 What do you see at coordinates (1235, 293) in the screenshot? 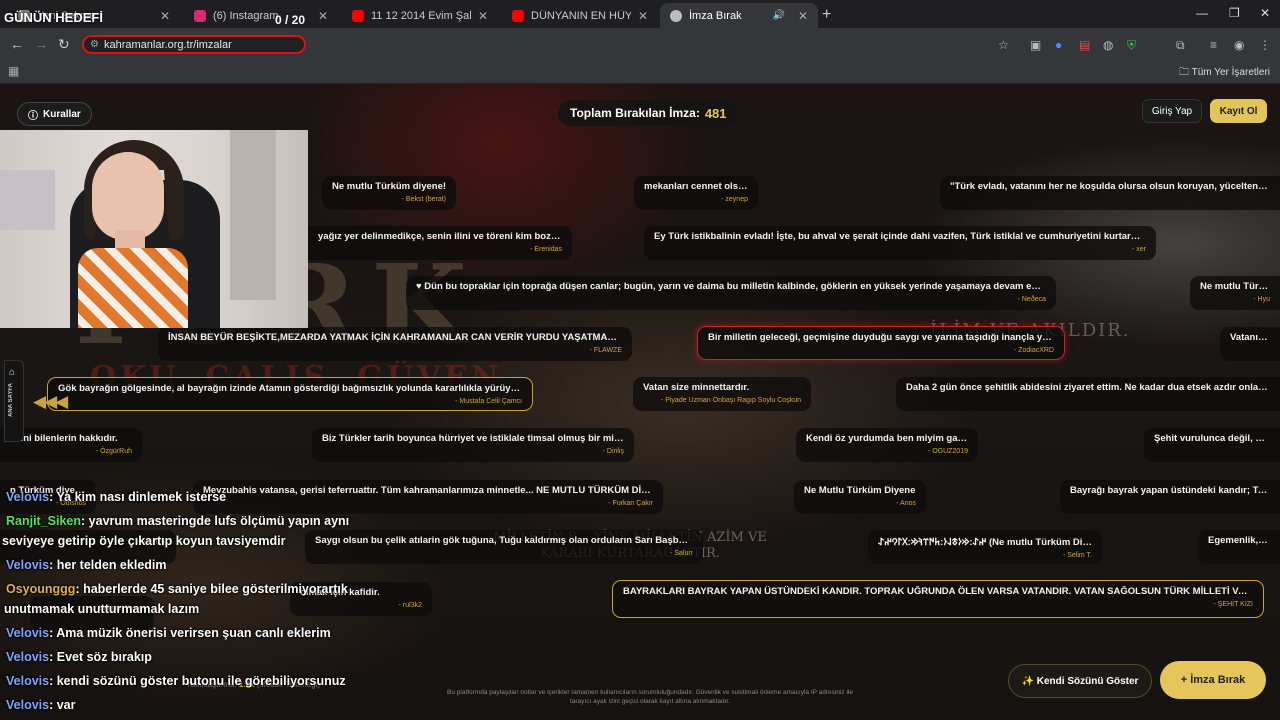
I see `signature-card: Ne mutlu Türküm diyene - Hyu` at bounding box center [1235, 293].